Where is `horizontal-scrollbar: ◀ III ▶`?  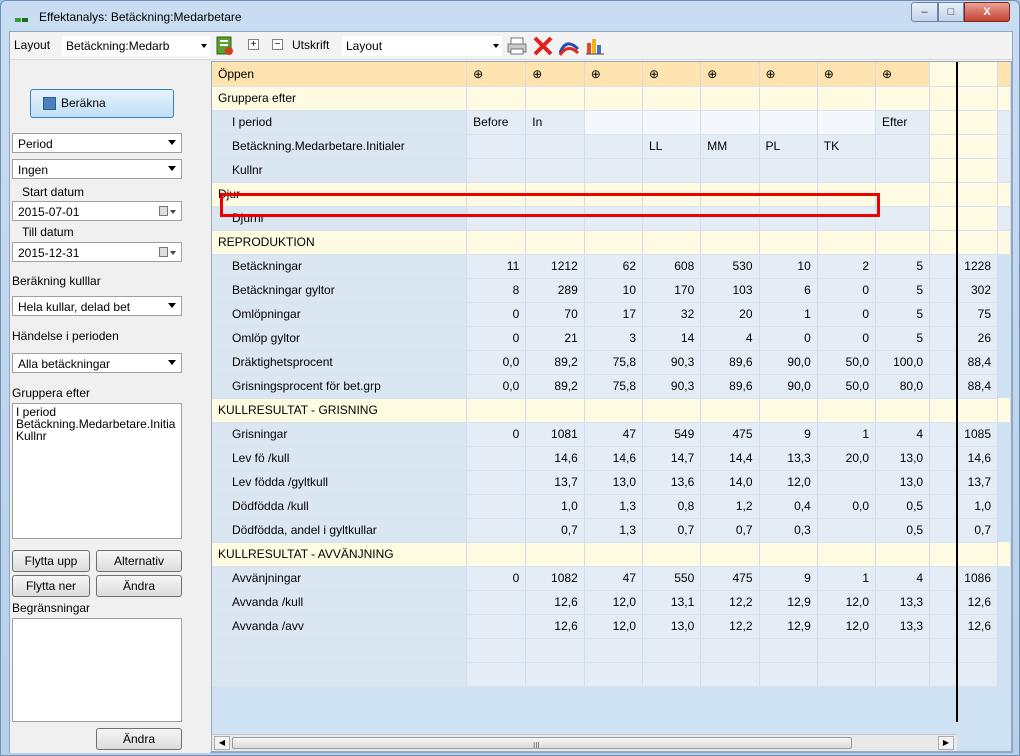 horizontal-scrollbar: ◀ III ▶ is located at coordinates (584, 742).